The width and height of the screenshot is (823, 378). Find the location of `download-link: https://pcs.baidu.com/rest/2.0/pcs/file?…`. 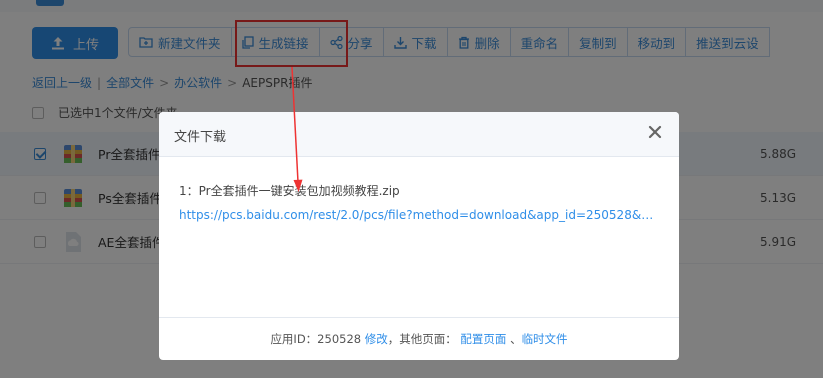

download-link: https://pcs.baidu.com/rest/2.0/pcs/file?… is located at coordinates (418, 215).